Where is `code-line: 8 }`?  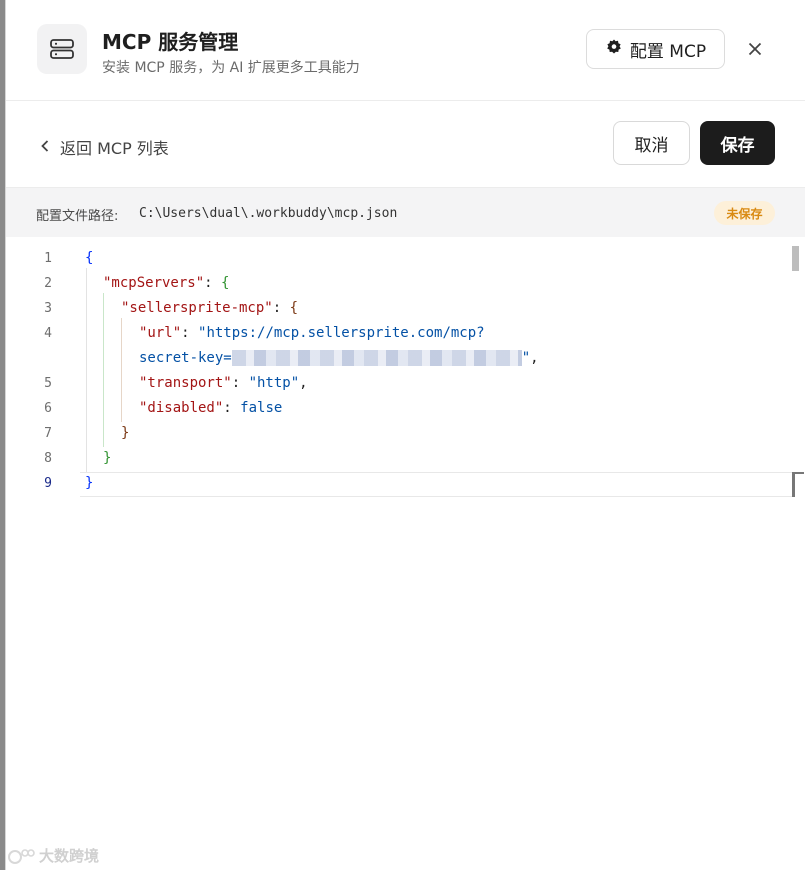 code-line: 8 } is located at coordinates (405, 459).